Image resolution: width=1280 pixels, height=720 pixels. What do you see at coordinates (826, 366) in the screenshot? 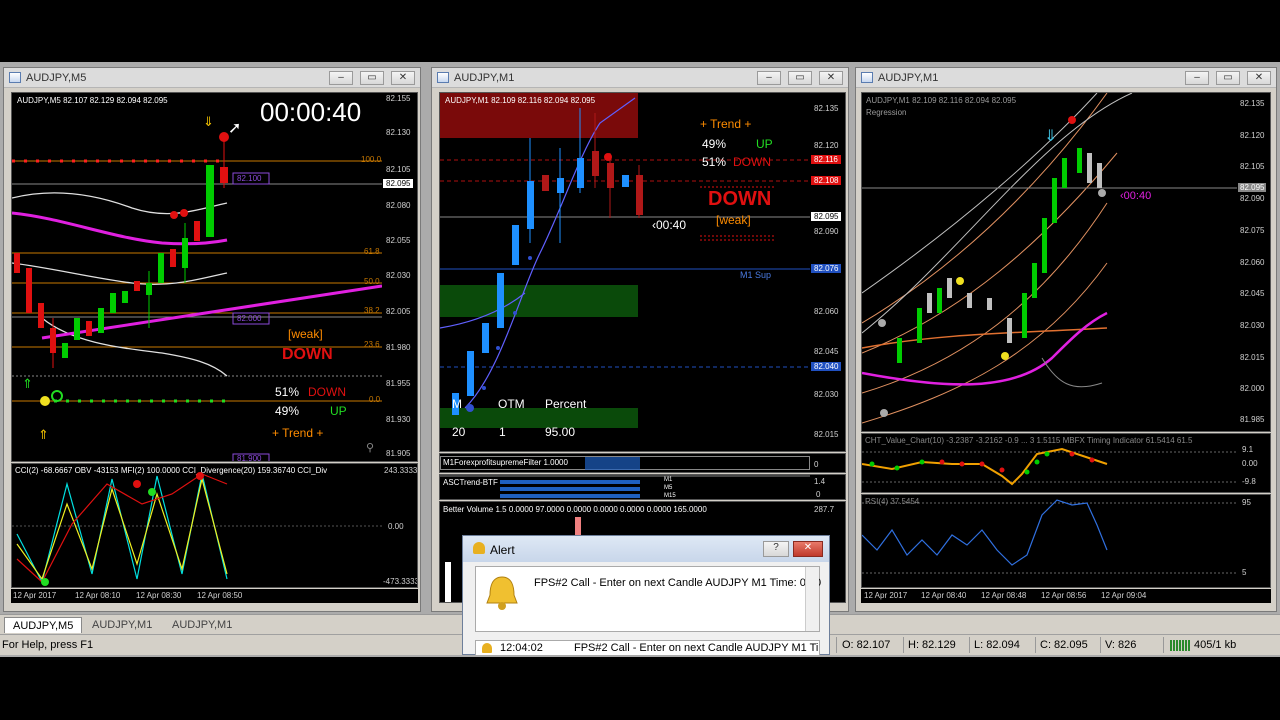
I see `price-tag: 82.040` at bounding box center [826, 366].